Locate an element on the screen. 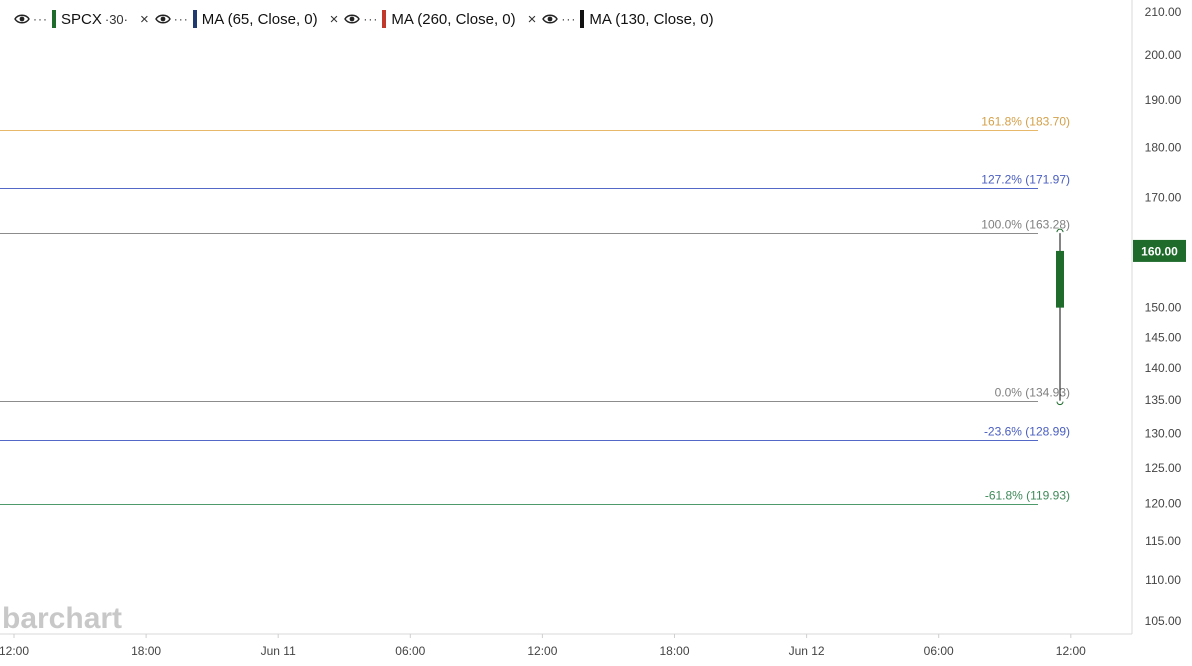  y-tick-label: 120.00 is located at coordinates (1163, 504).